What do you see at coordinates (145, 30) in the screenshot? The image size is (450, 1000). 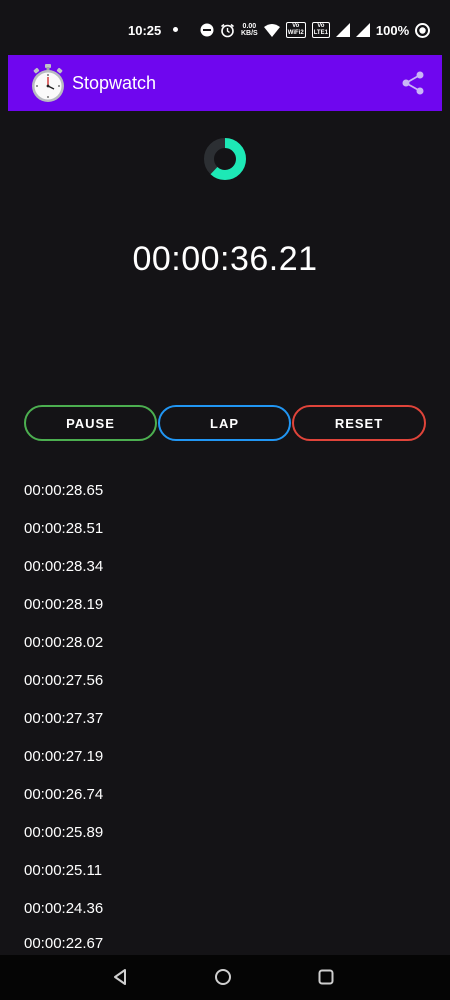 I see `status-time: 10:25` at bounding box center [145, 30].